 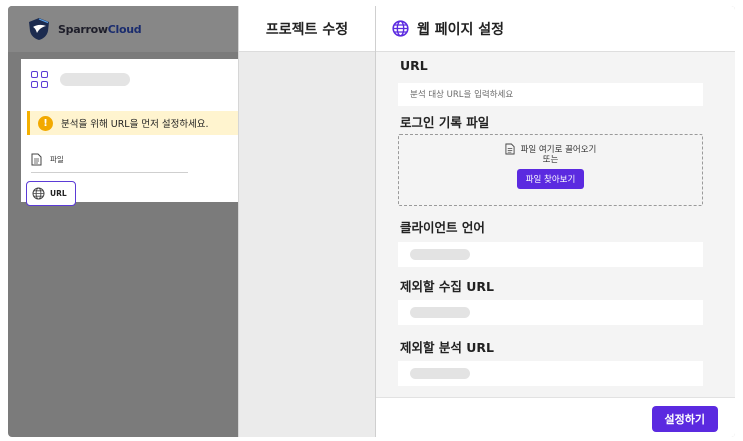 What do you see at coordinates (442, 227) in the screenshot?
I see `client-language-label: 클라이언트 언어` at bounding box center [442, 227].